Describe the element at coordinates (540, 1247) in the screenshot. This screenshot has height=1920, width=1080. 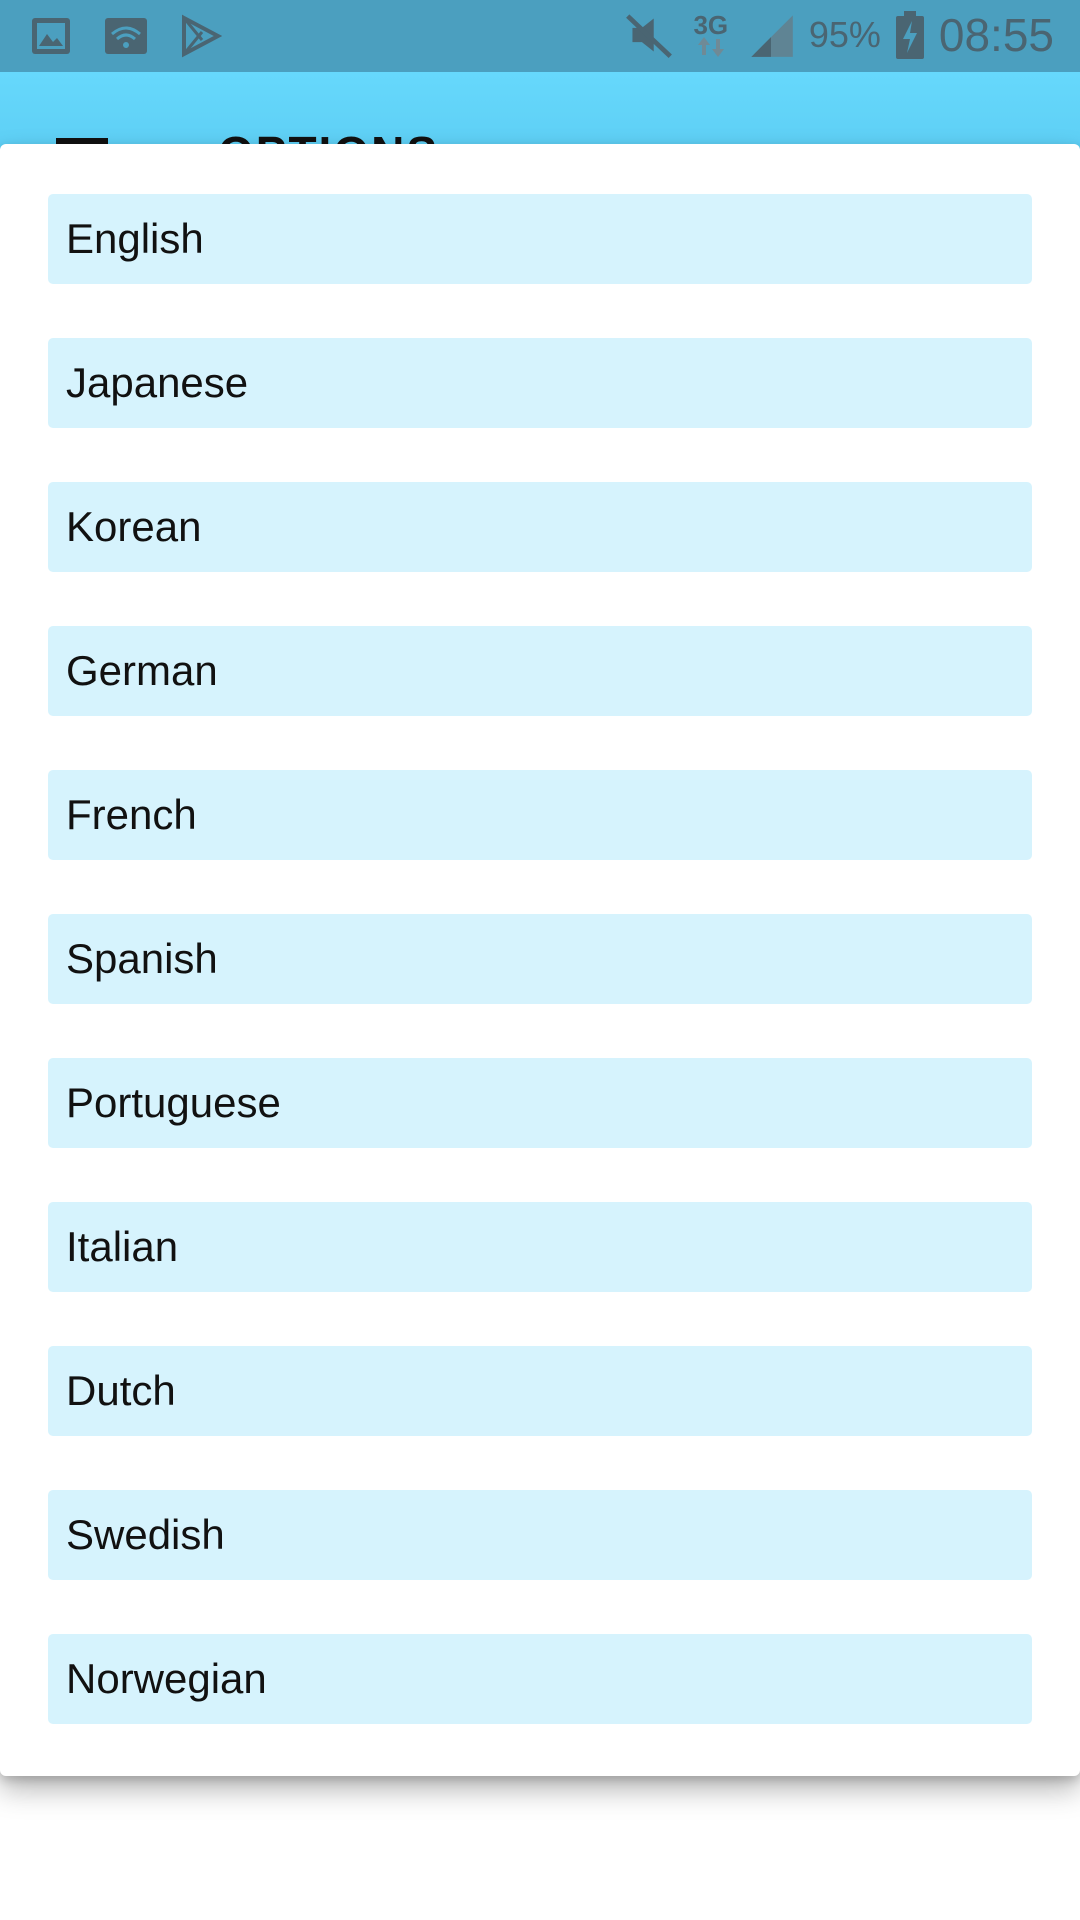
I see `language-option-italian: Italian` at that location.